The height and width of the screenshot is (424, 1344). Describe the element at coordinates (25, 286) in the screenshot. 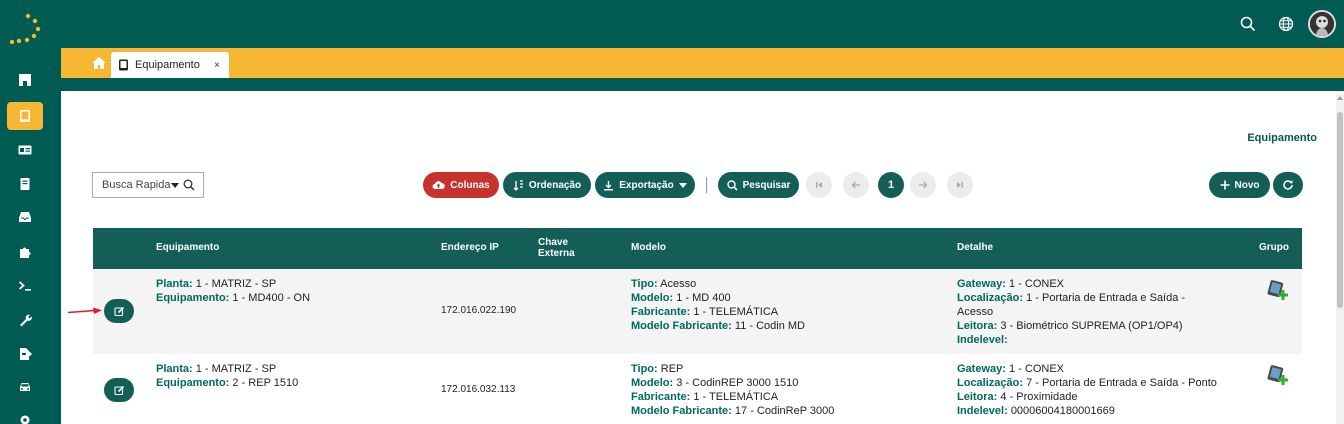

I see `sidebar-item-terminal` at that location.